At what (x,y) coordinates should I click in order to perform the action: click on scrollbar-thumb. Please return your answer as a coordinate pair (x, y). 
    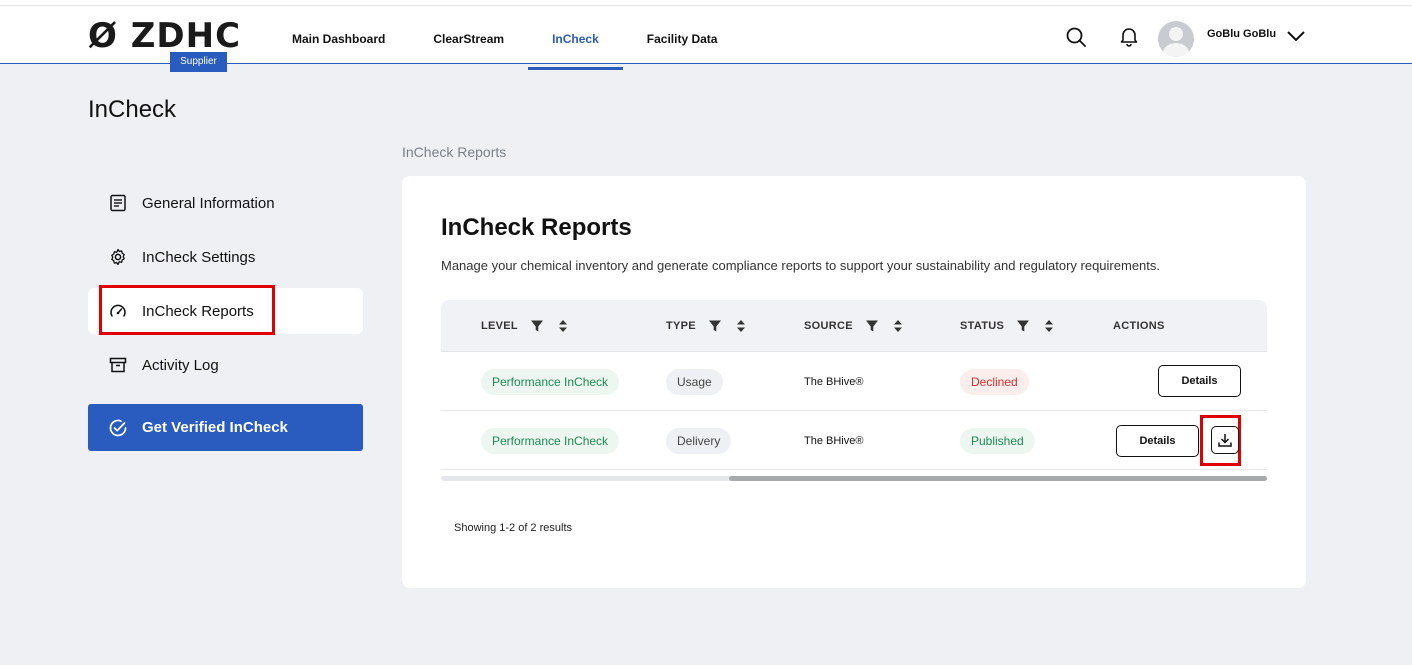
    Looking at the image, I should click on (998, 478).